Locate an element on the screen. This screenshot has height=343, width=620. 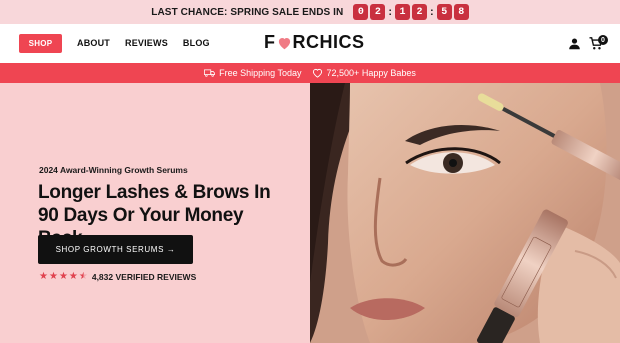
star-rating: ★ ★ ★ ★ ★ is located at coordinates (63, 277).